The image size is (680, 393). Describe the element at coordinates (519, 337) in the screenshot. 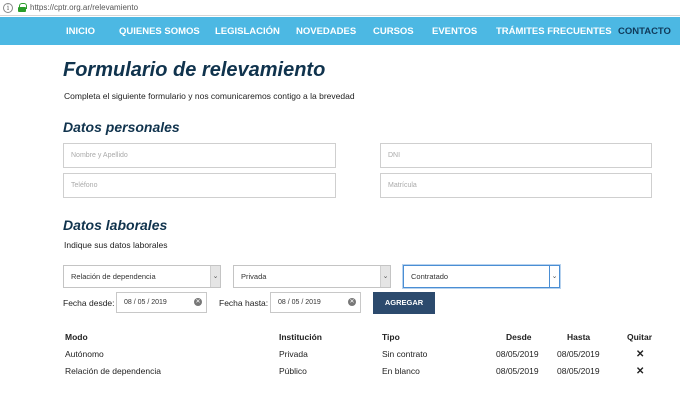

I see `column-header-desde: Desde` at that location.